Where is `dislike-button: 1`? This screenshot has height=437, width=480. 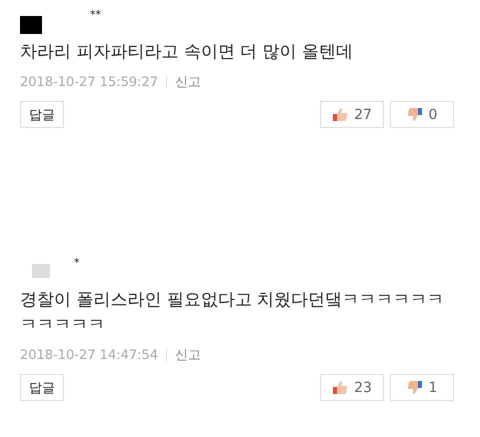
dislike-button: 1 is located at coordinates (422, 387).